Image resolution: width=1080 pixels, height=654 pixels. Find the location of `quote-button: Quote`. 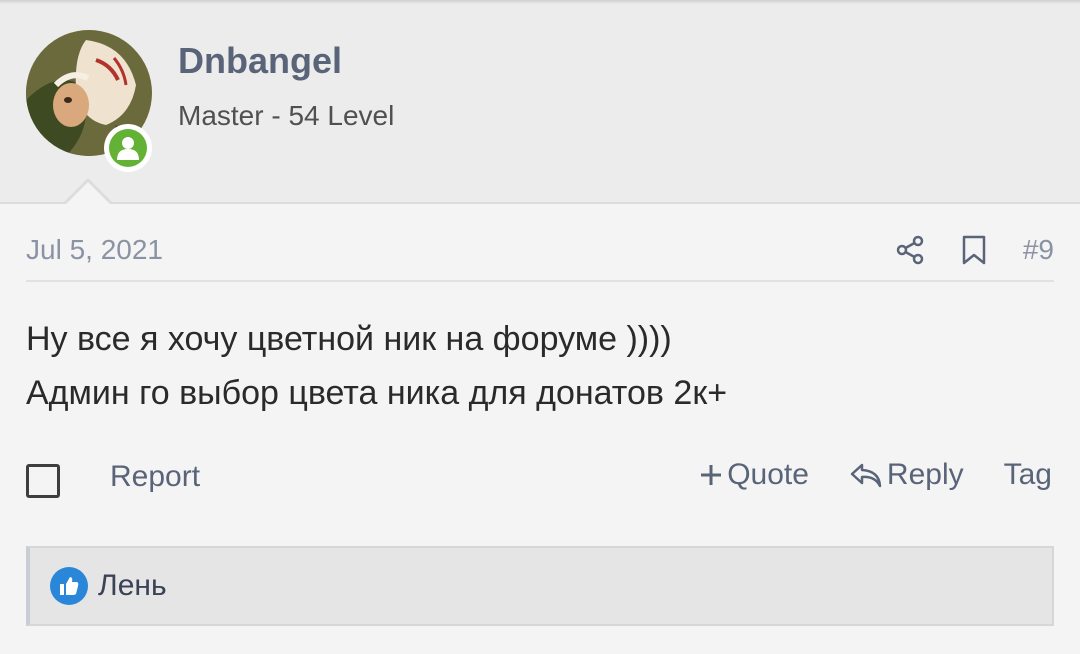

quote-button: Quote is located at coordinates (754, 475).